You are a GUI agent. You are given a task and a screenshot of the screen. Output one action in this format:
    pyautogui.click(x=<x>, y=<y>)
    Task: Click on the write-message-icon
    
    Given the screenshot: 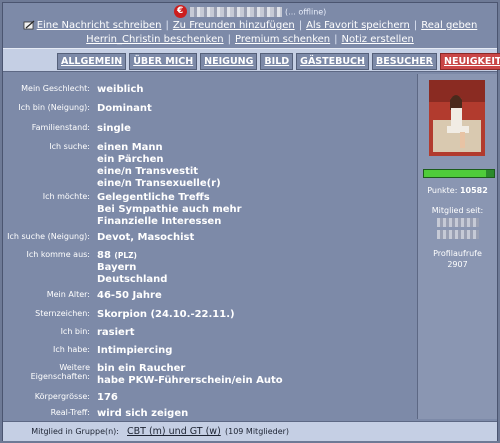 What is the action you would take?
    pyautogui.click(x=29, y=25)
    